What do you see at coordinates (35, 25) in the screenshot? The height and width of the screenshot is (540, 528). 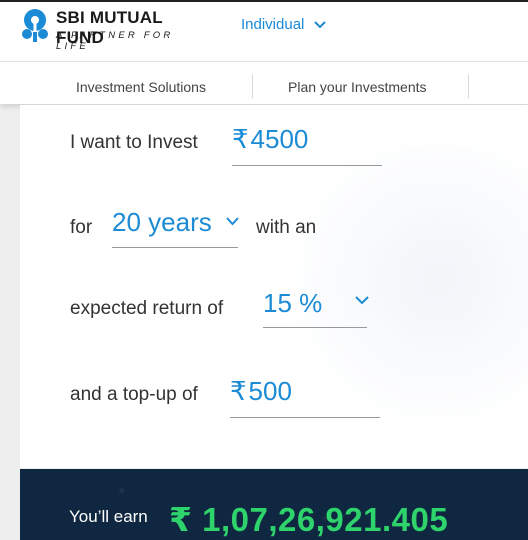 I see `sbi-keyhole-logo-icon` at bounding box center [35, 25].